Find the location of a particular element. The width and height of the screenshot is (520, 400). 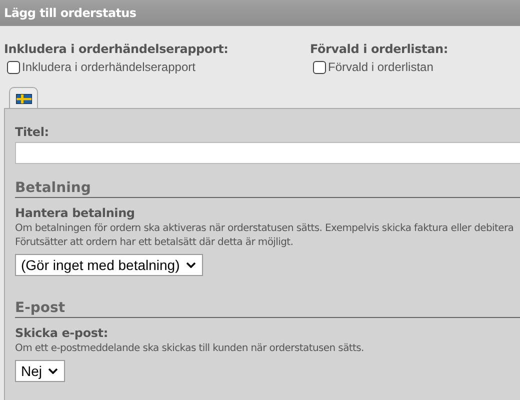

field-label: Hantera betalning is located at coordinates (75, 213).